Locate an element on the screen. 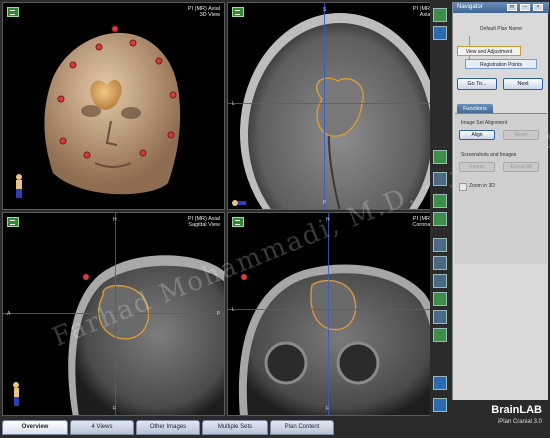  measure-icon is located at coordinates (440, 263).